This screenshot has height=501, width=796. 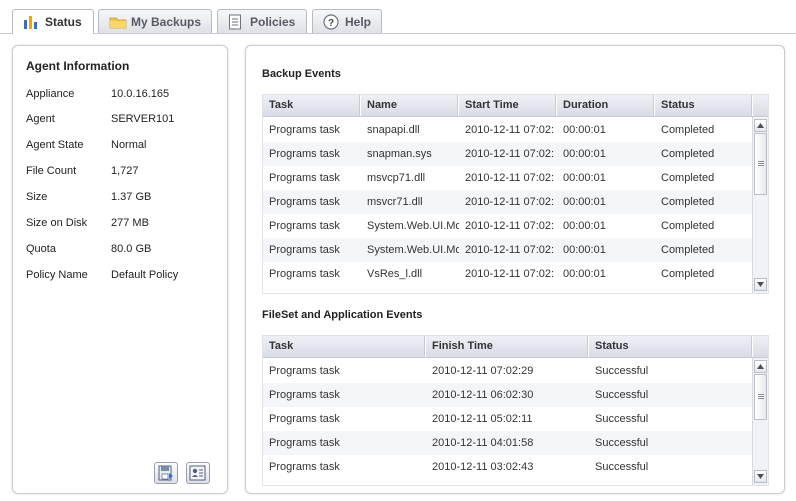 I want to click on info-value: Default Policy, so click(x=145, y=275).